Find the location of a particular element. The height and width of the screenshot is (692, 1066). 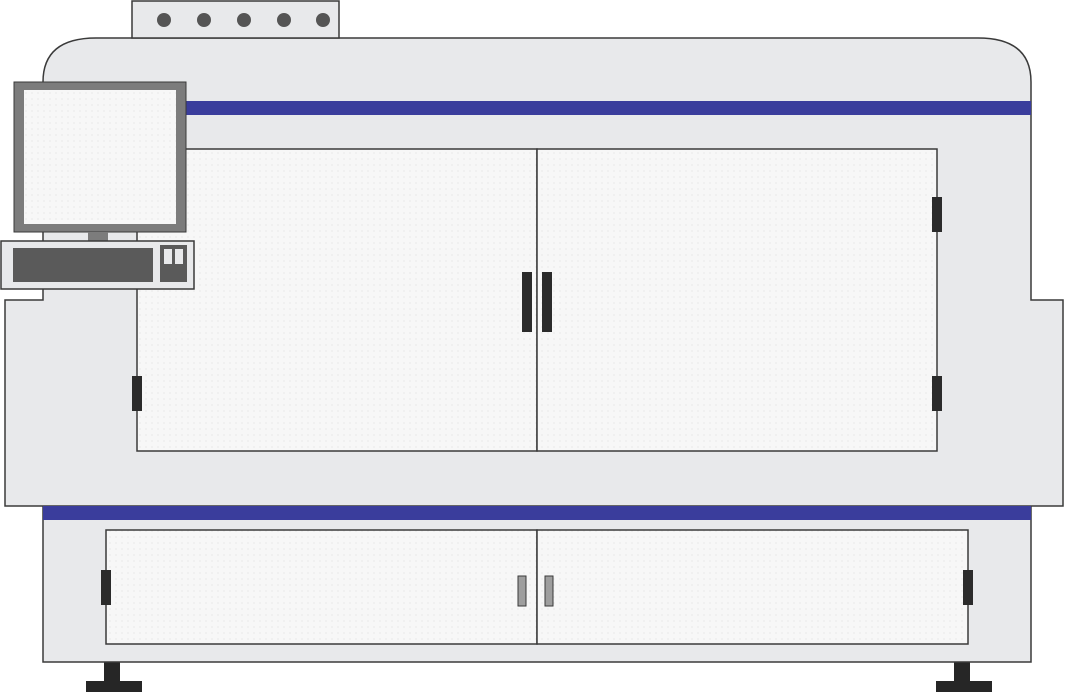

upper-accent-stripe is located at coordinates (607, 108).